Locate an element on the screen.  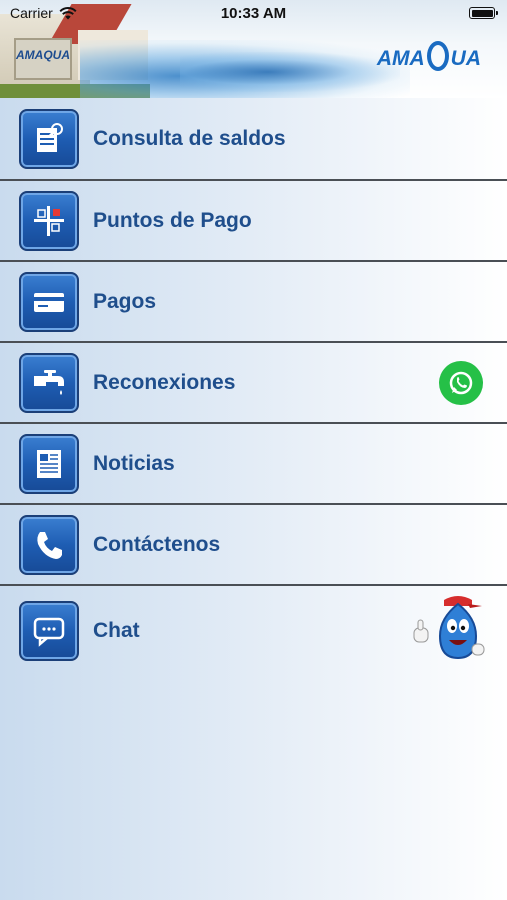
menu-item-noticias: Noticias is located at coordinates (253, 464).